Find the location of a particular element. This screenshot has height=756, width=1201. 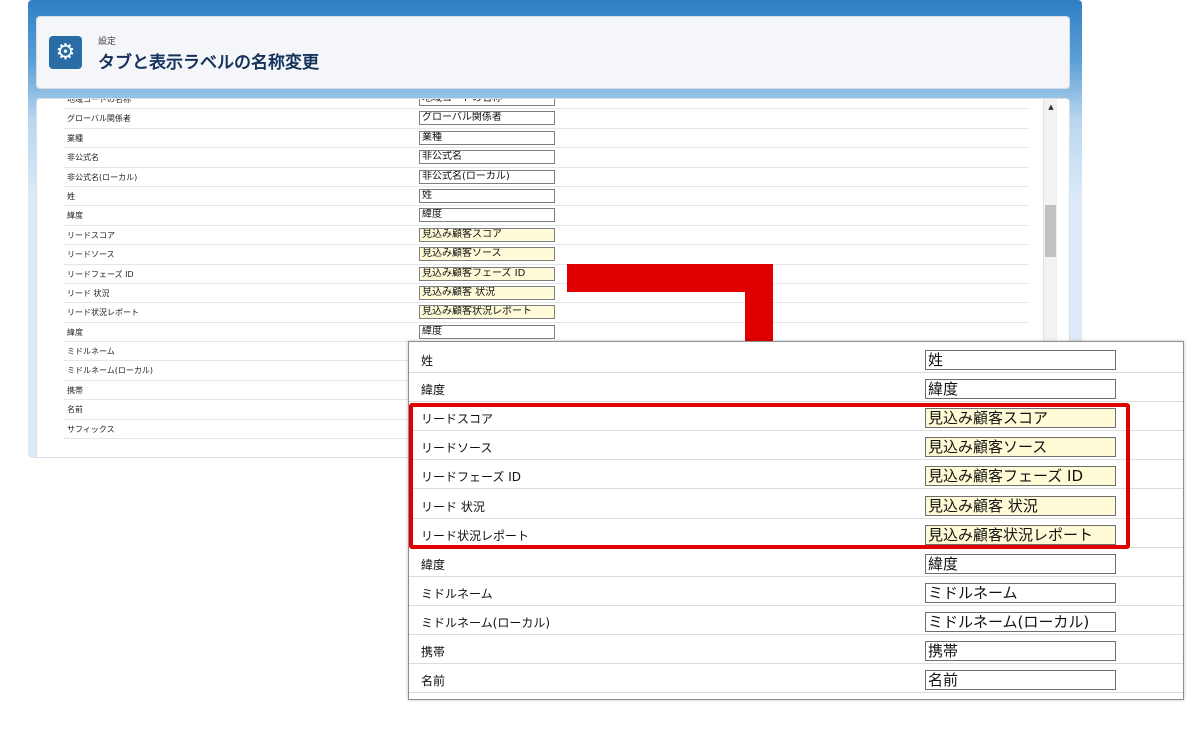

label-input: ミドルネーム is located at coordinates (1020, 592).